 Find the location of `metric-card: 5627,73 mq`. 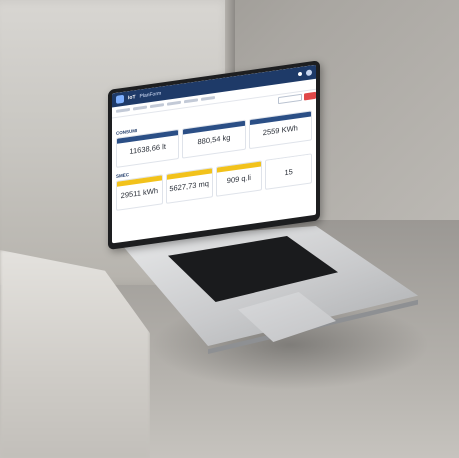

metric-card: 5627,73 mq is located at coordinates (189, 185).